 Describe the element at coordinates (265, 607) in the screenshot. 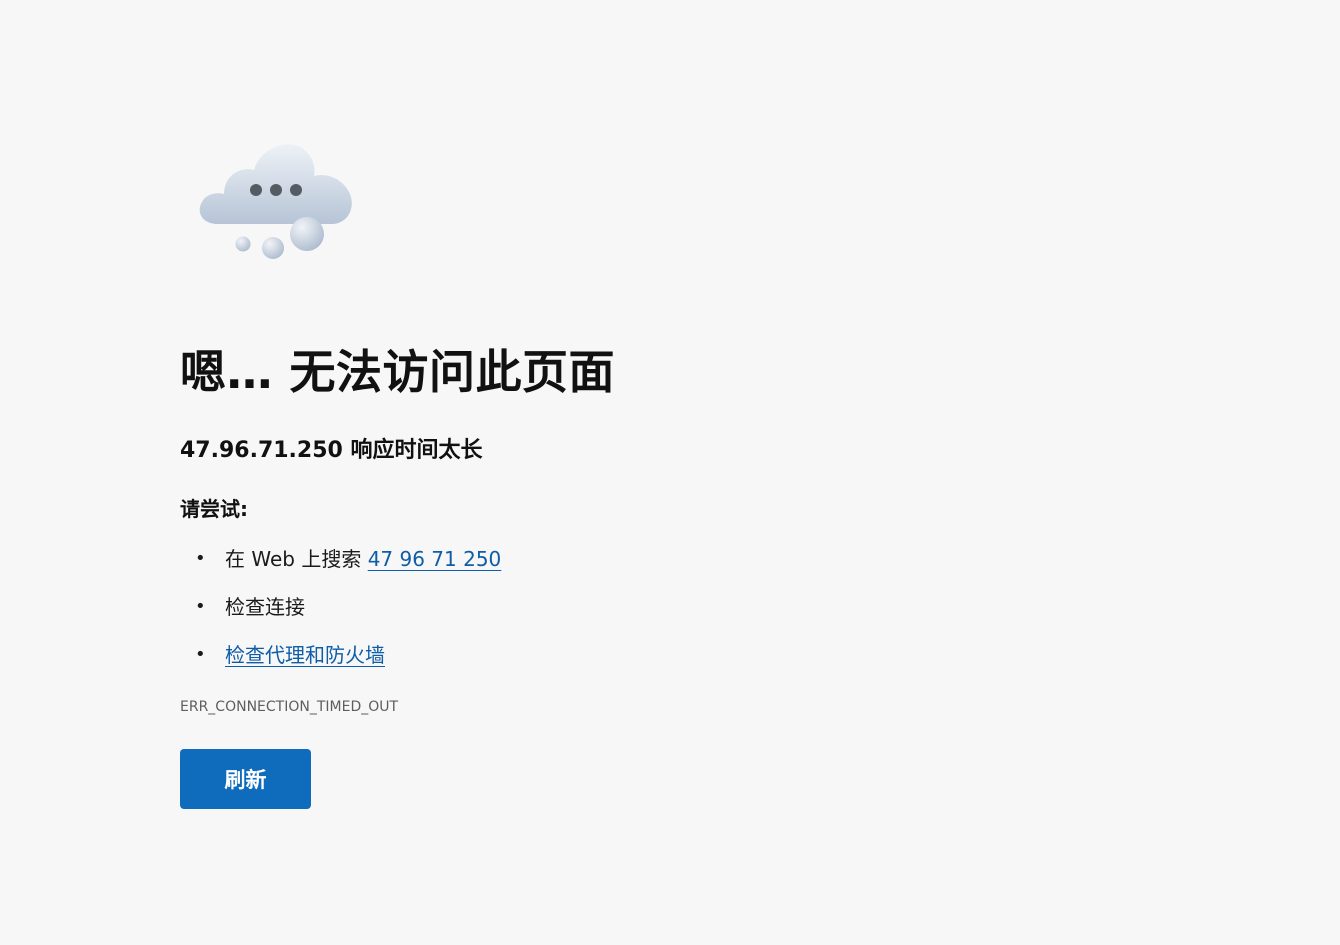

I see `suggestion-check-connection-text: 检查连接` at that location.